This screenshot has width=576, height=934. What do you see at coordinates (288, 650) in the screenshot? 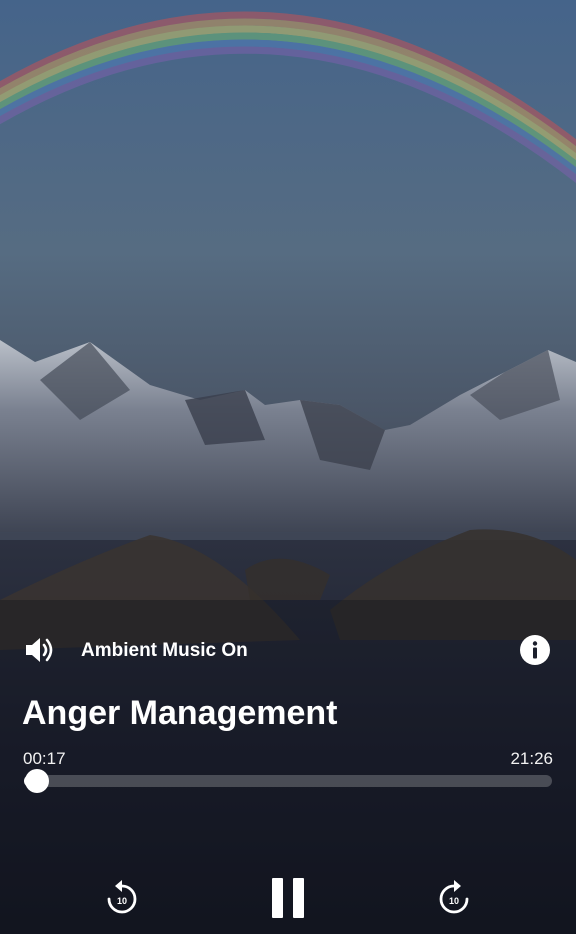
I see `ambient-music-row: Ambient Music On` at bounding box center [288, 650].